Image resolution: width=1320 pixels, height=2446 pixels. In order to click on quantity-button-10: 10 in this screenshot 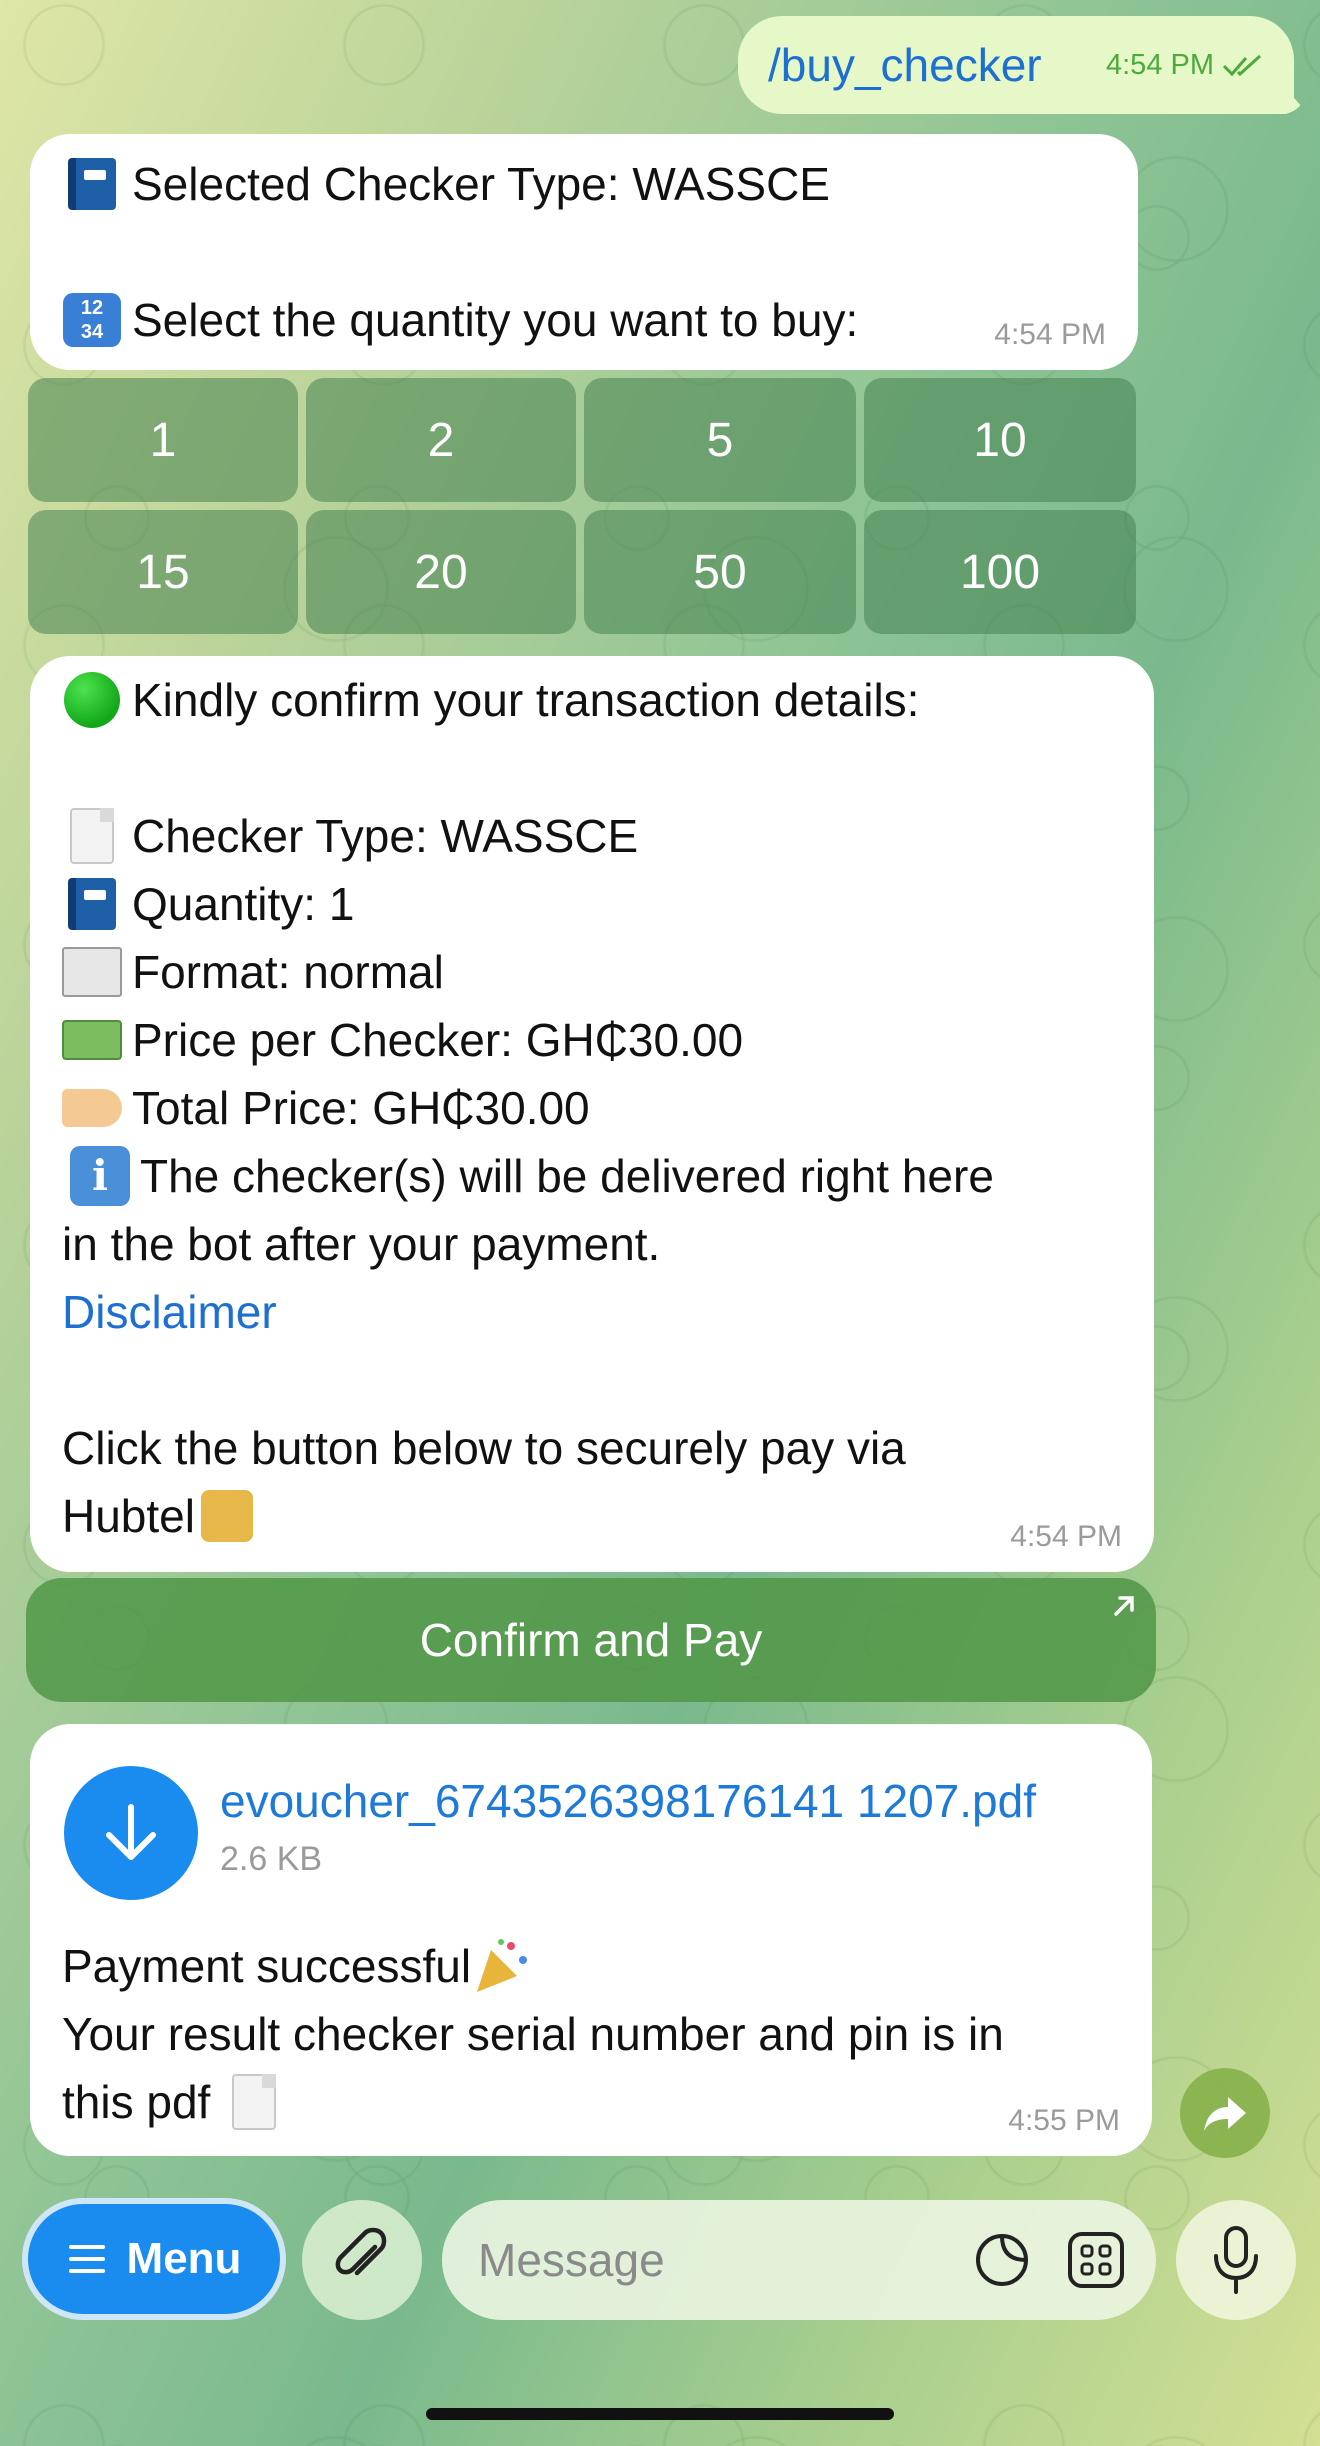, I will do `click(1000, 440)`.